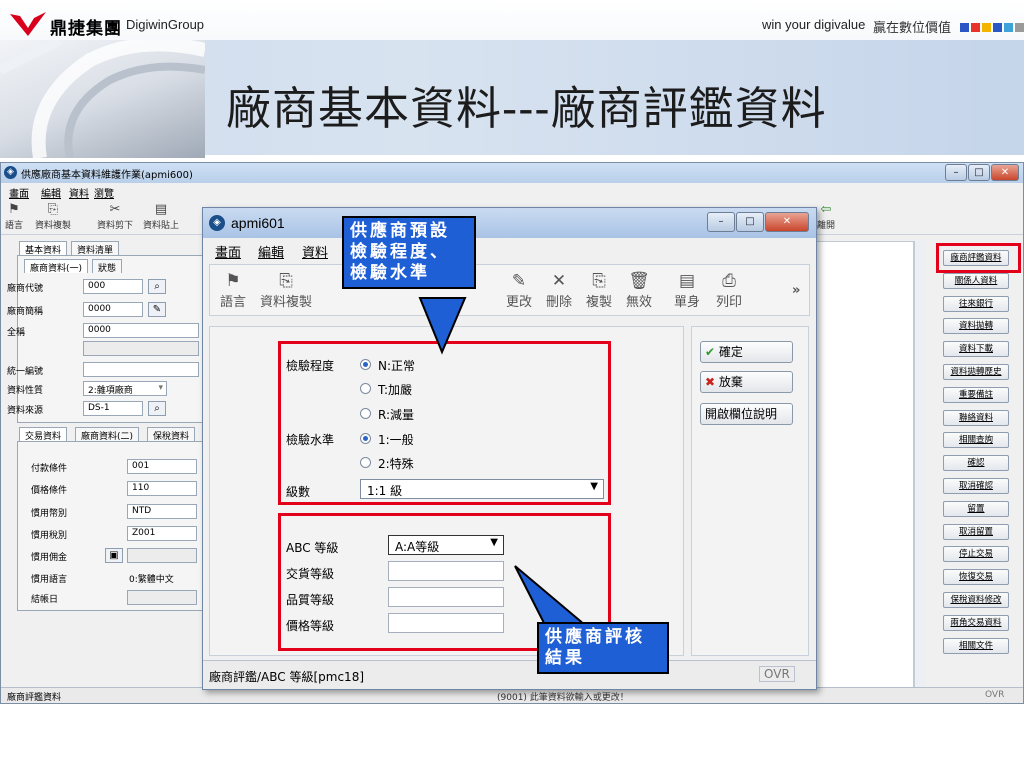  What do you see at coordinates (16, 333) in the screenshot?
I see `field-label: 全稱` at bounding box center [16, 333].